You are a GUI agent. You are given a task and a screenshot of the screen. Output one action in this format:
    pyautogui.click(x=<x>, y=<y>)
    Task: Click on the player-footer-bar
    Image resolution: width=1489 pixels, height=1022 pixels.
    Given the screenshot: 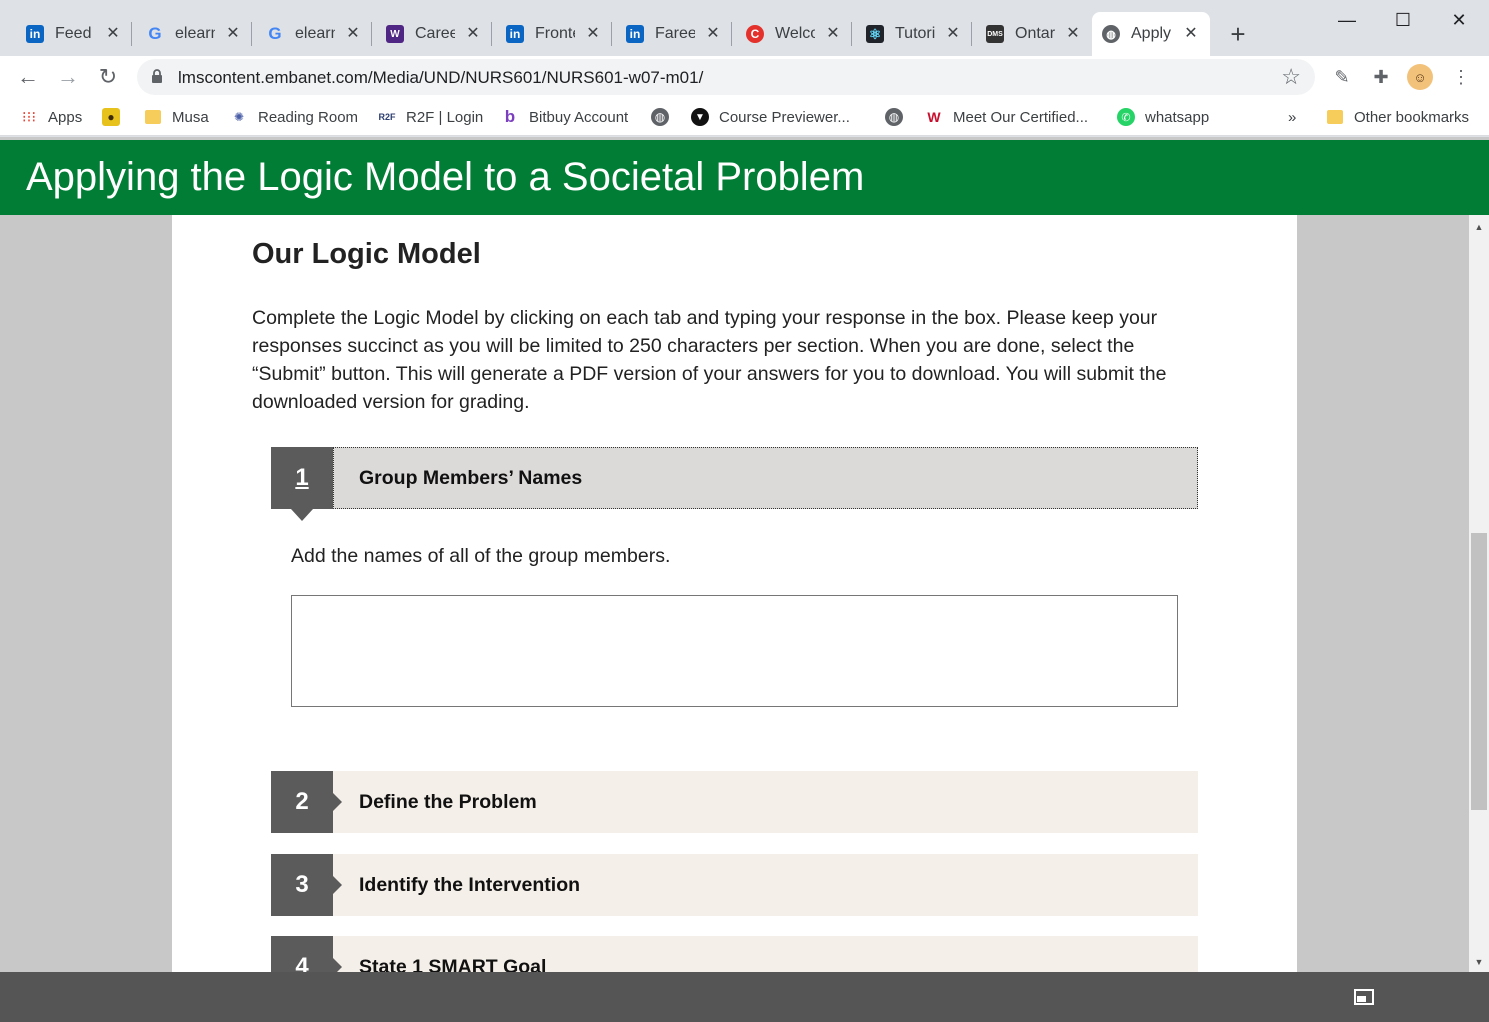 What is the action you would take?
    pyautogui.click(x=744, y=997)
    